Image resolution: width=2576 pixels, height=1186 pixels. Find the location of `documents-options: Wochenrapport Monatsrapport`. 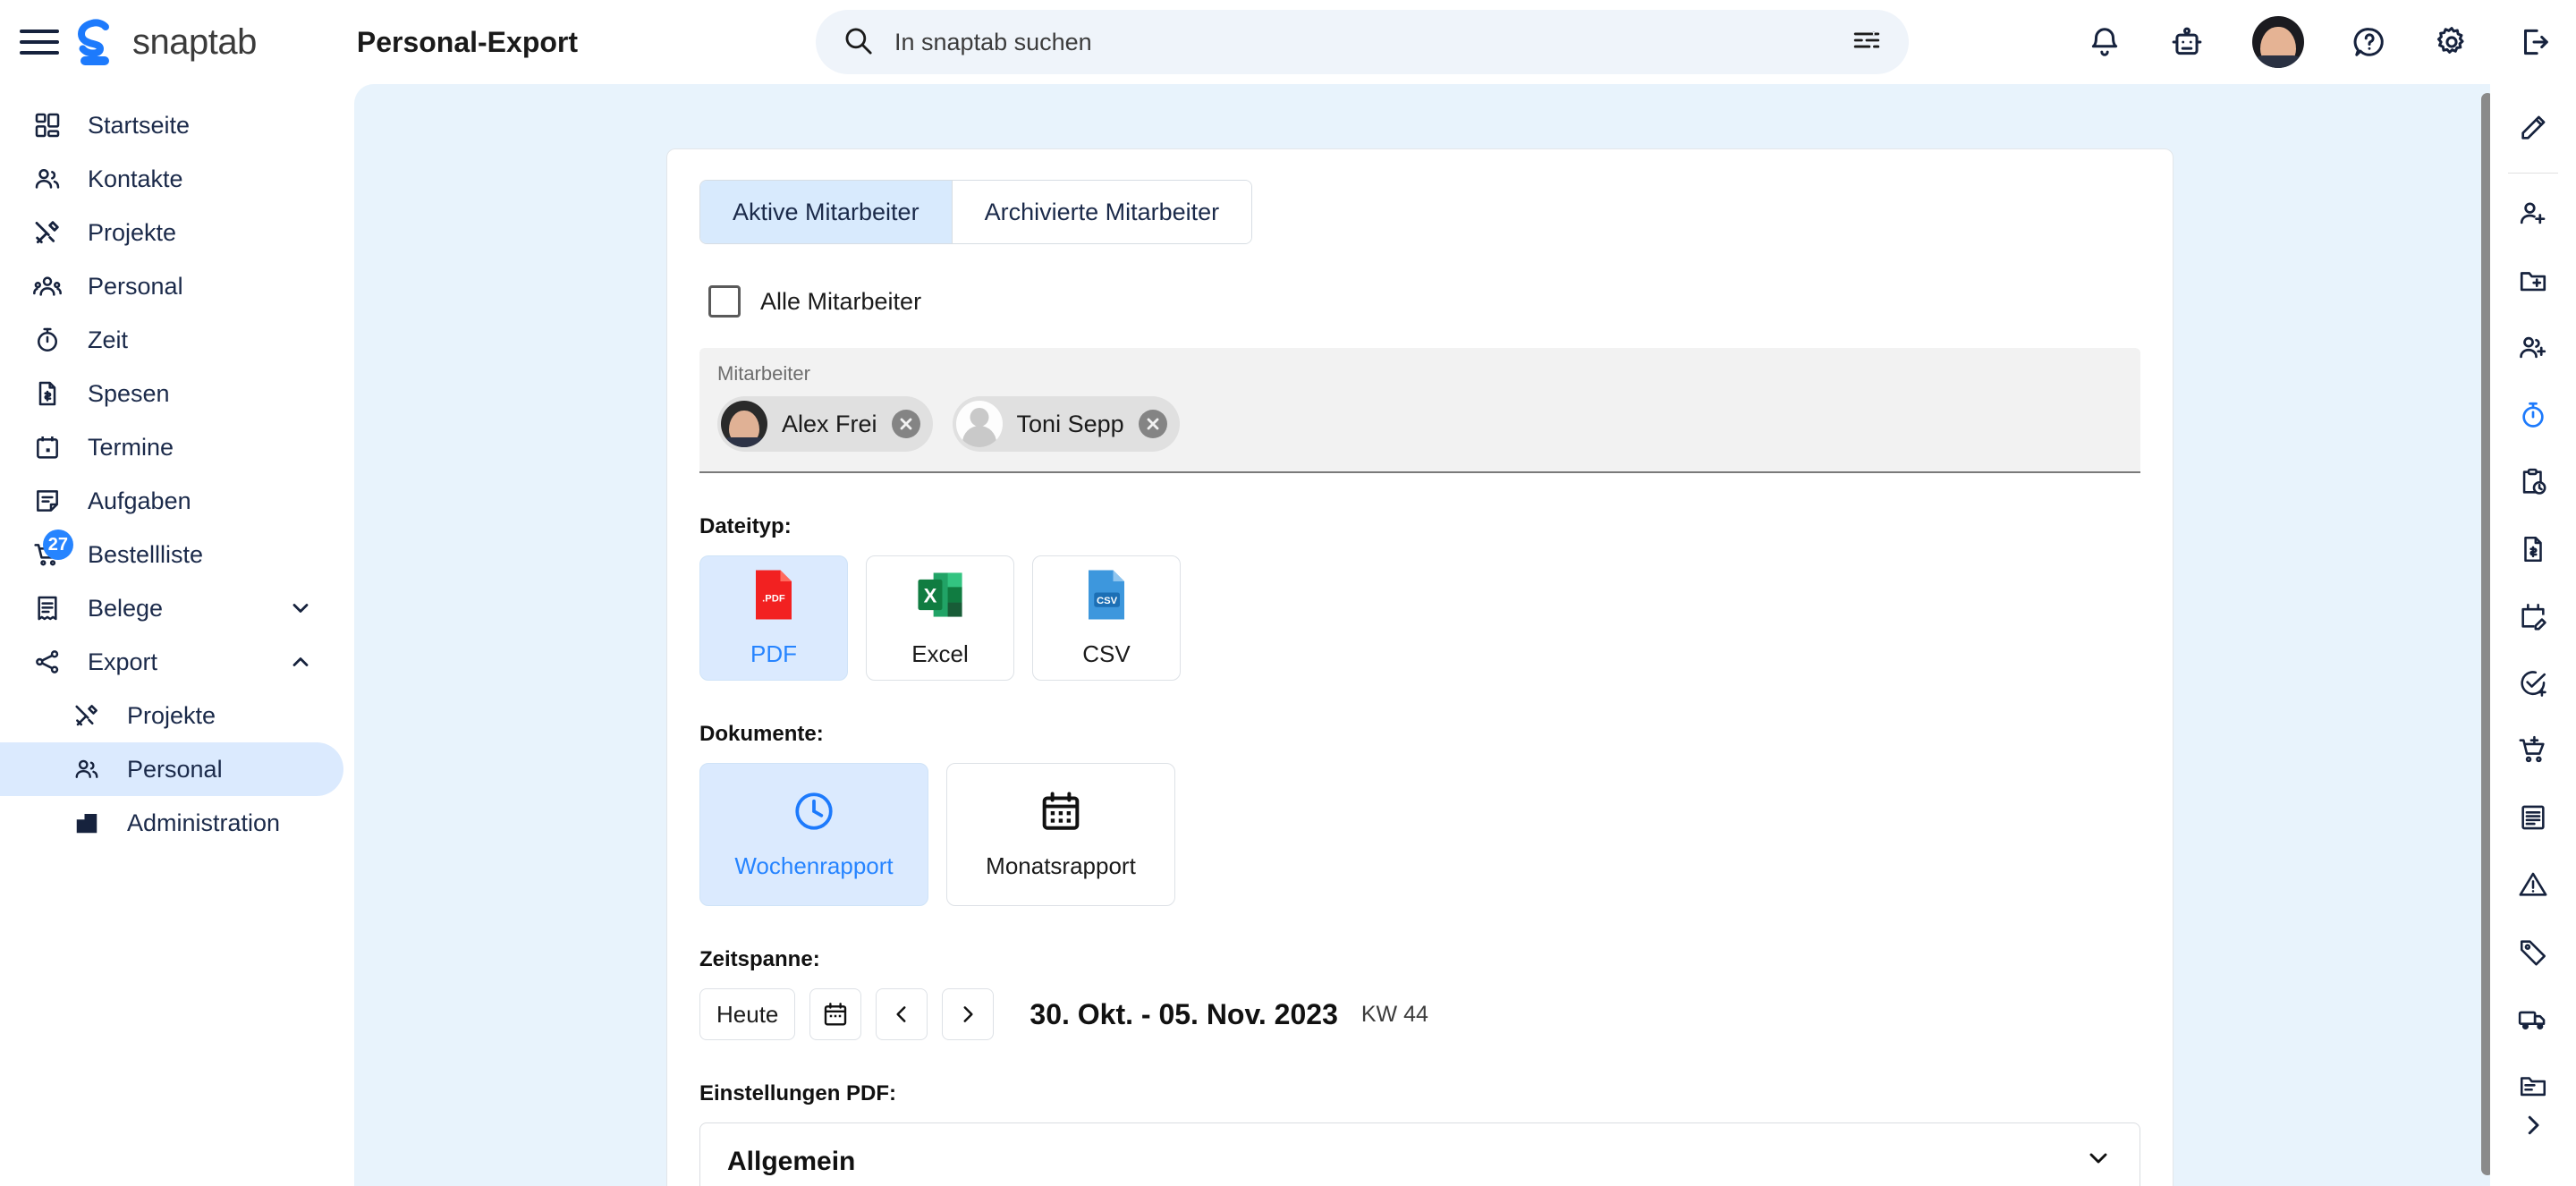

documents-options: Wochenrapport Monatsrapport is located at coordinates (1419, 834).